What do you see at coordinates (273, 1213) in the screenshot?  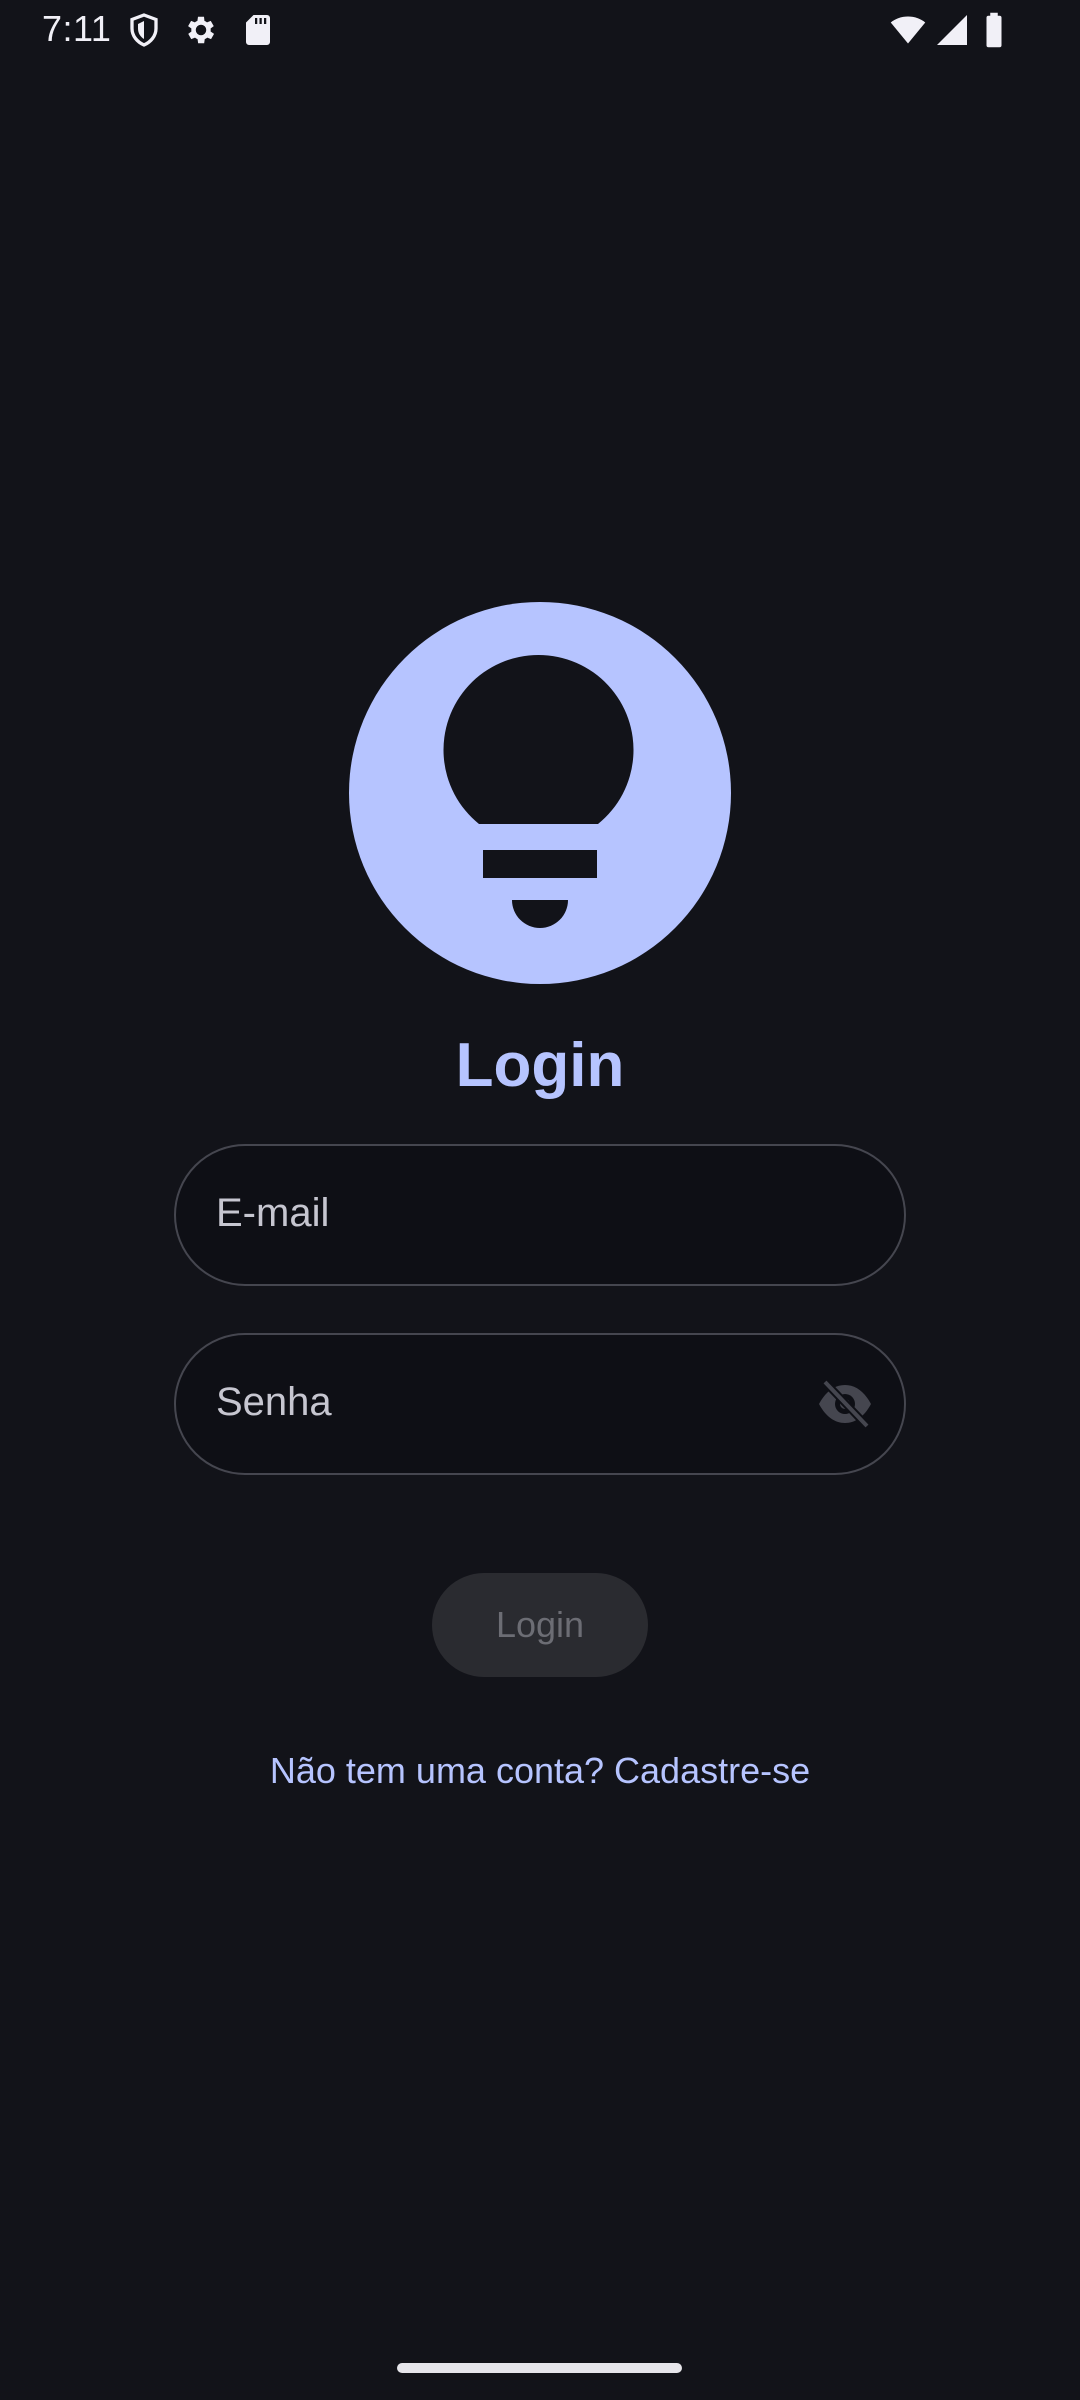 I see `email-placeholder: E-mail` at bounding box center [273, 1213].